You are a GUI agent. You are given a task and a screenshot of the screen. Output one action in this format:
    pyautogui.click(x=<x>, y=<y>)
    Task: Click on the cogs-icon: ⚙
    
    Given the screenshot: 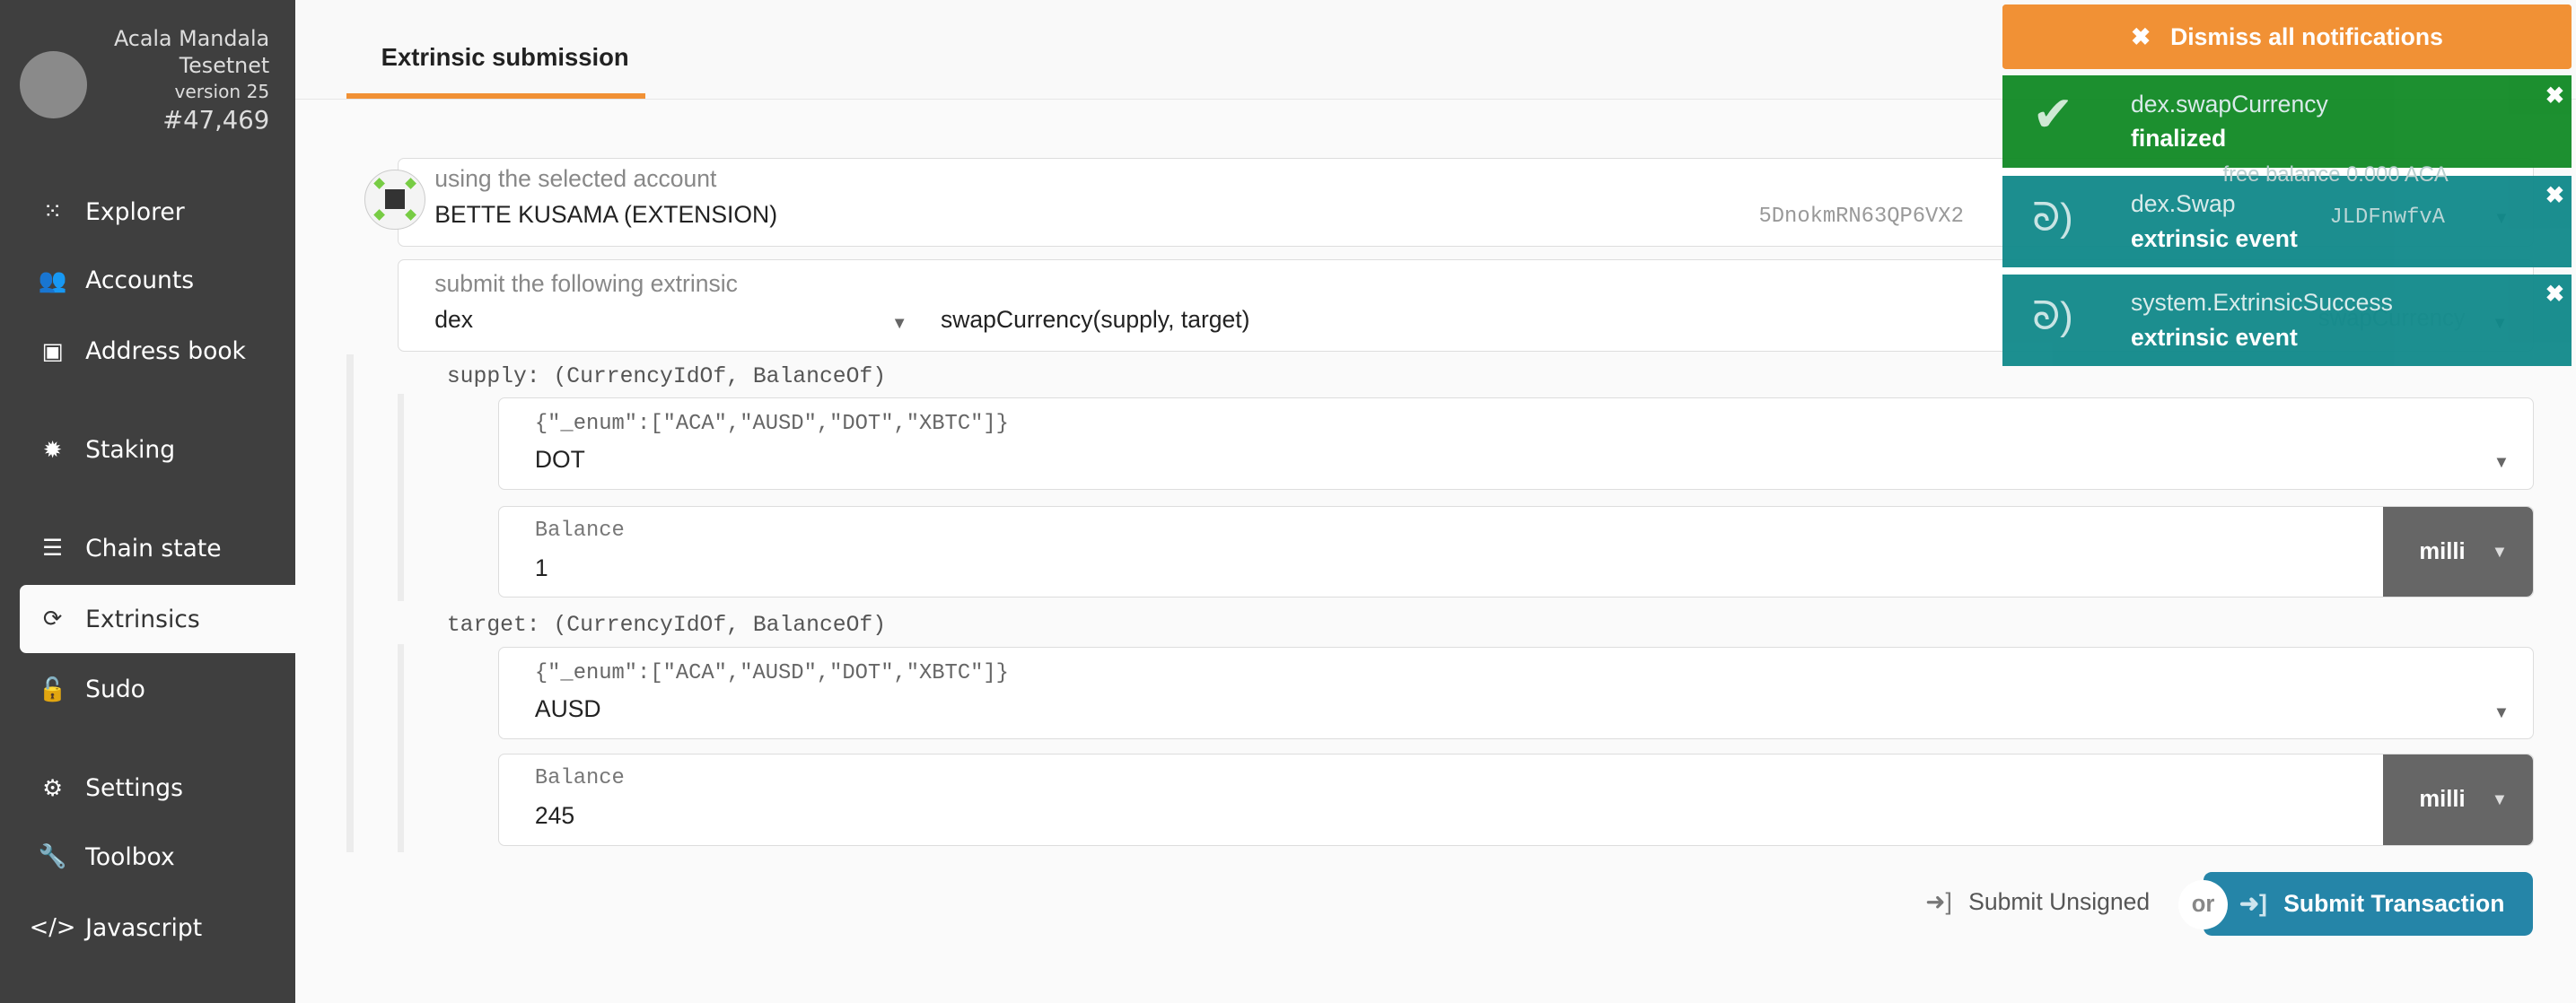 What is the action you would take?
    pyautogui.click(x=53, y=788)
    